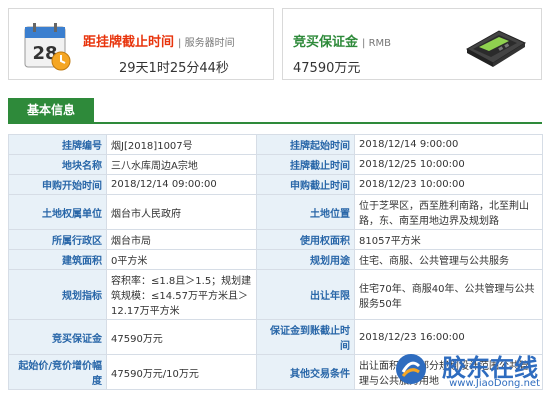  I want to click on deadline-title: 距挂牌截止时间 | 服务器时间, so click(159, 40).